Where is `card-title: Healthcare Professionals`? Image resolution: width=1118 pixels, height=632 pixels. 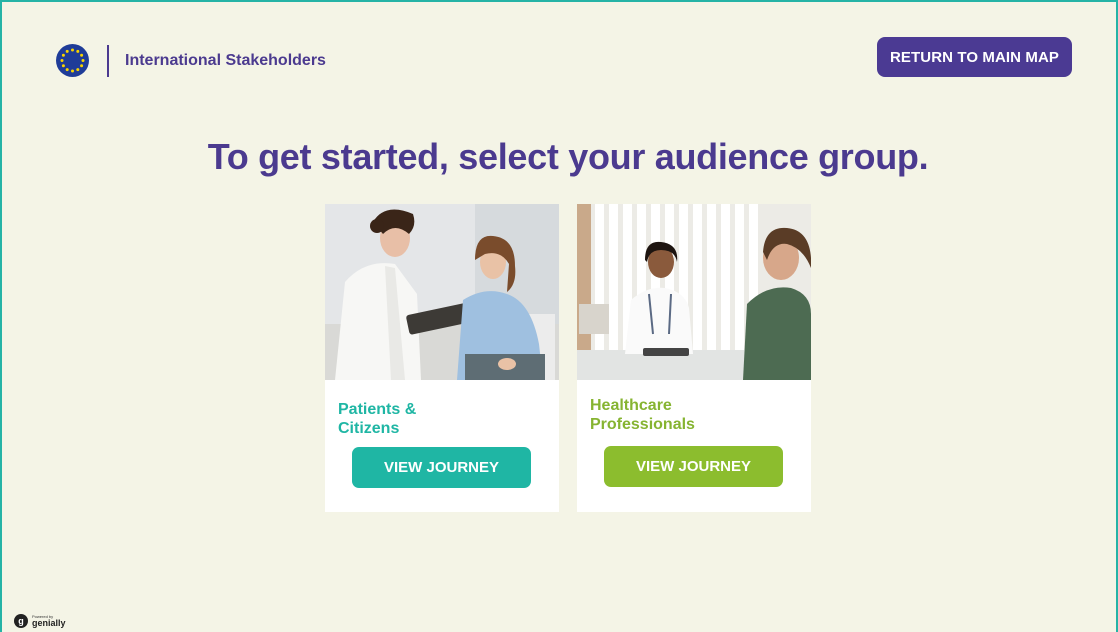
card-title: Healthcare Professionals is located at coordinates (660, 415).